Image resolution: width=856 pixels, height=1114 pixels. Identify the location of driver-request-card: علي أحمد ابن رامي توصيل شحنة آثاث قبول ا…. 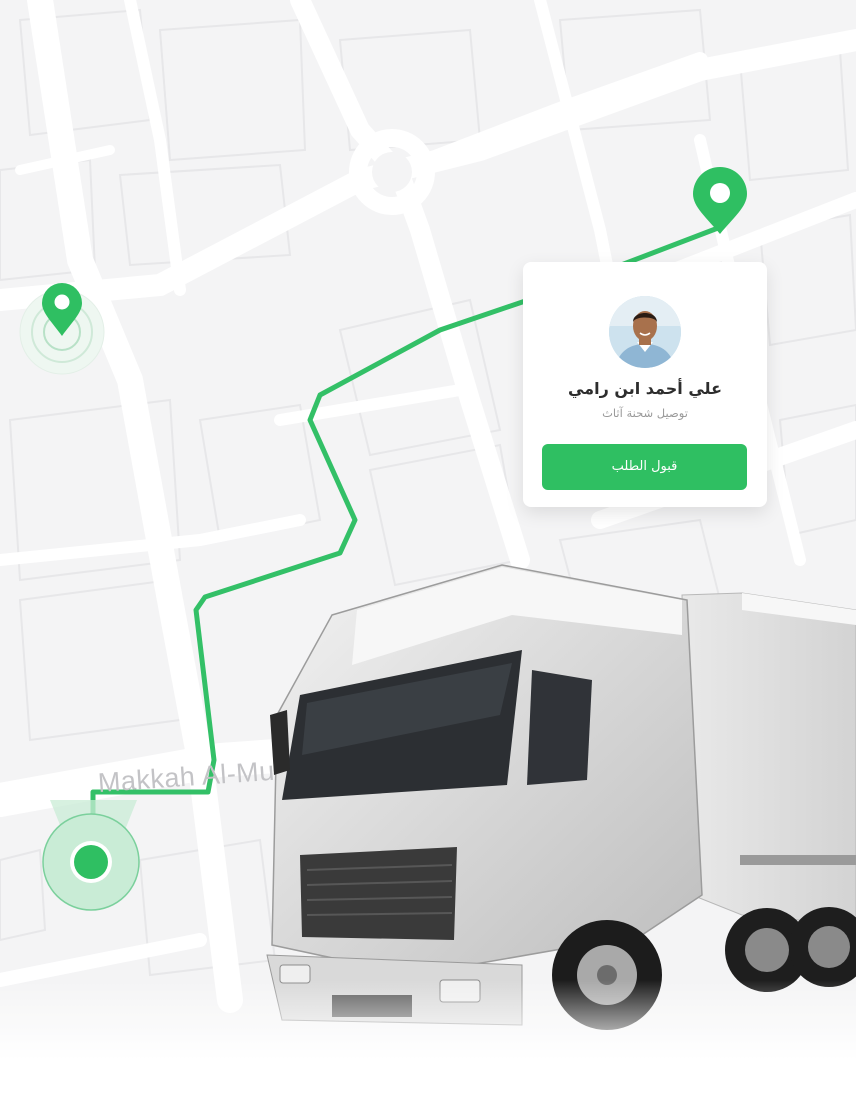
(645, 384).